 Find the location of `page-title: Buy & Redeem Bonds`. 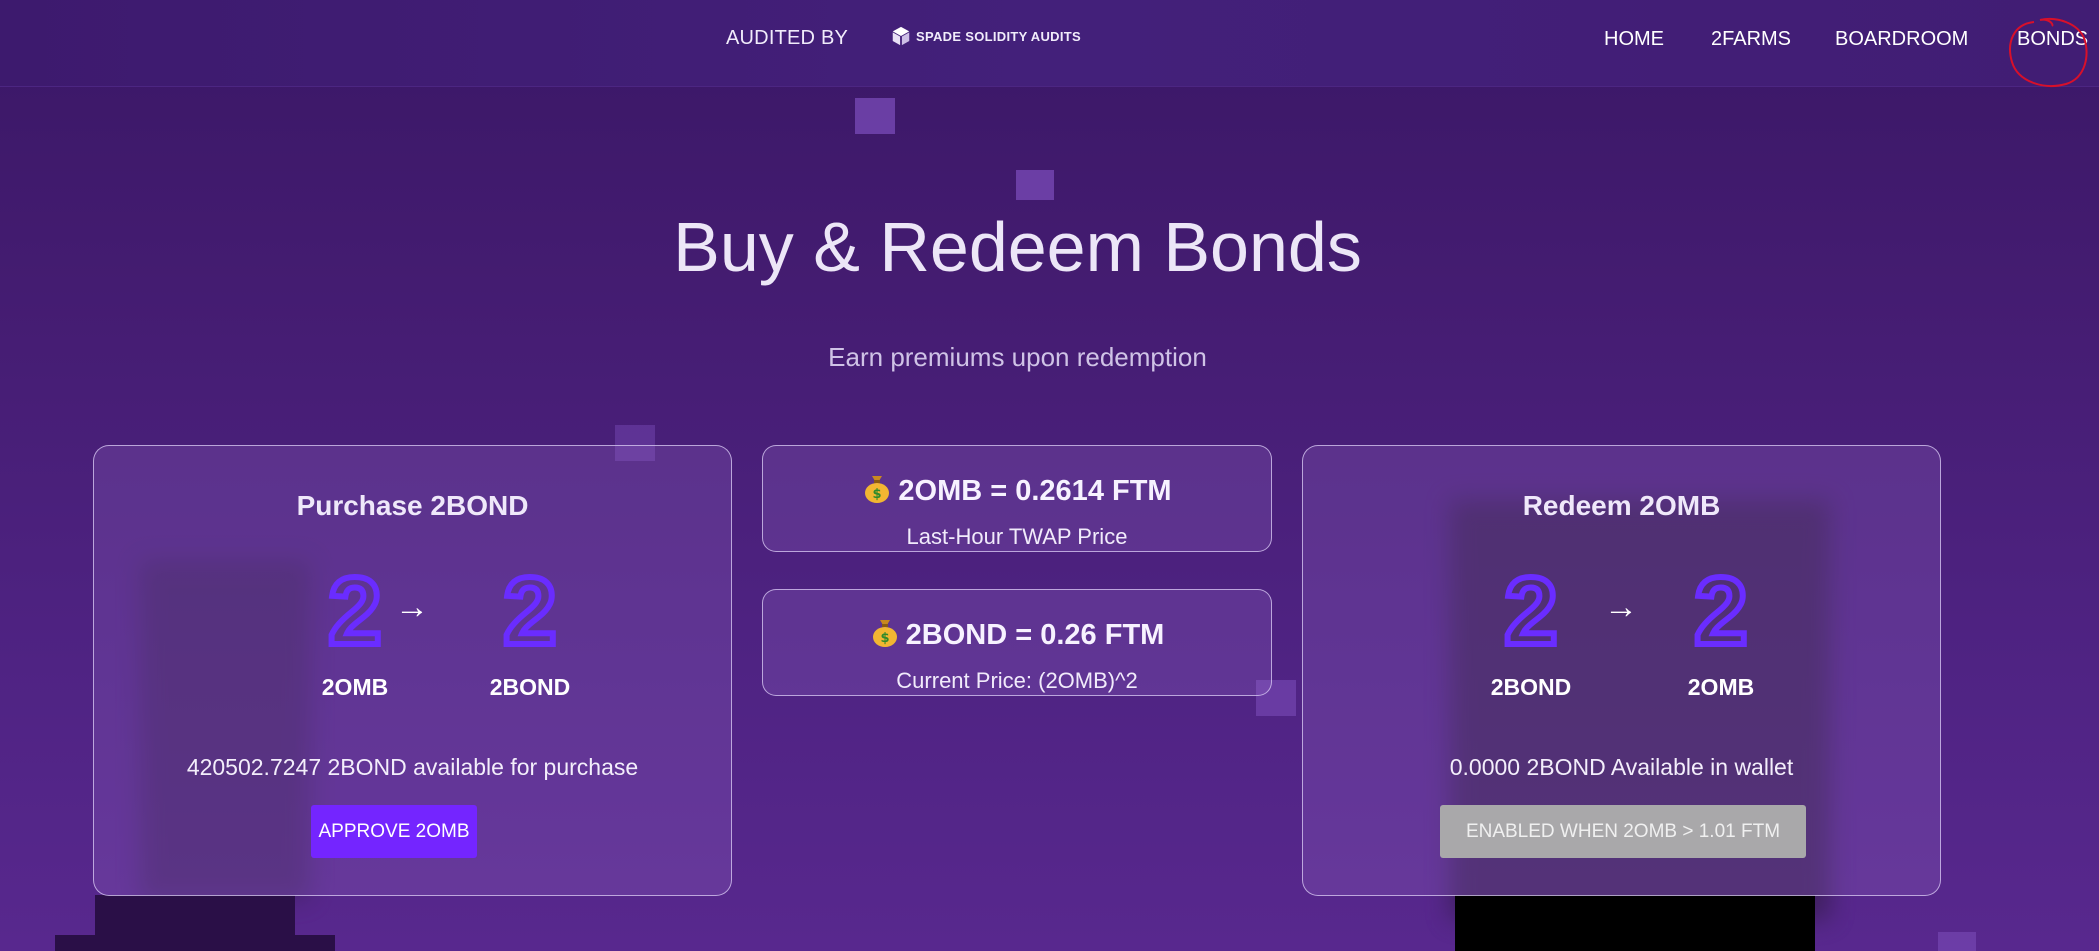

page-title: Buy & Redeem Bonds is located at coordinates (1017, 246).